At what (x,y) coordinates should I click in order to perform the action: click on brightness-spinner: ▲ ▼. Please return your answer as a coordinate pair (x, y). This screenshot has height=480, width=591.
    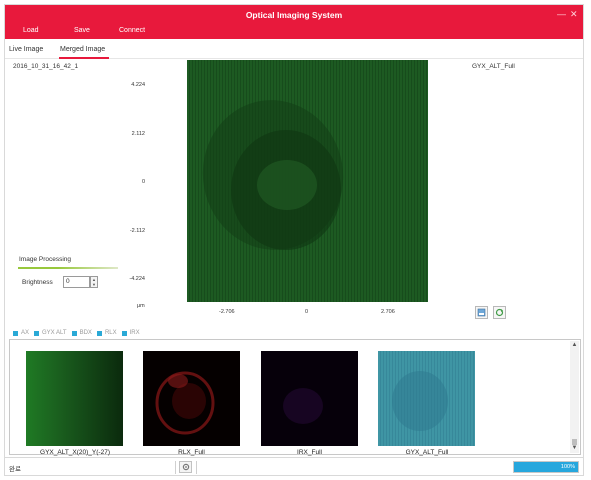
    Looking at the image, I should click on (94, 282).